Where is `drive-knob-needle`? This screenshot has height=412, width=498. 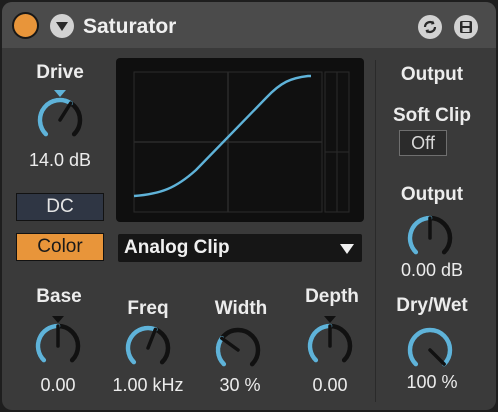 drive-knob-needle is located at coordinates (65, 111).